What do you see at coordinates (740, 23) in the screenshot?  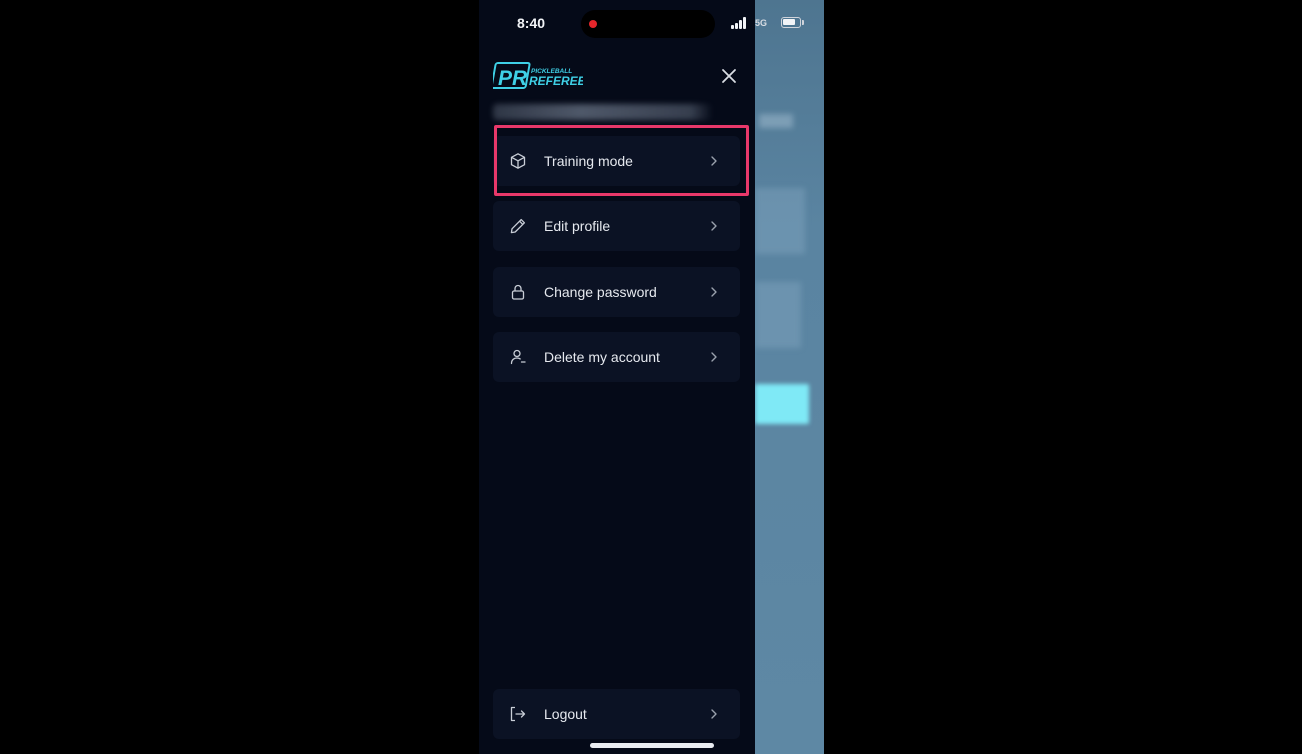 I see `signal-icon` at bounding box center [740, 23].